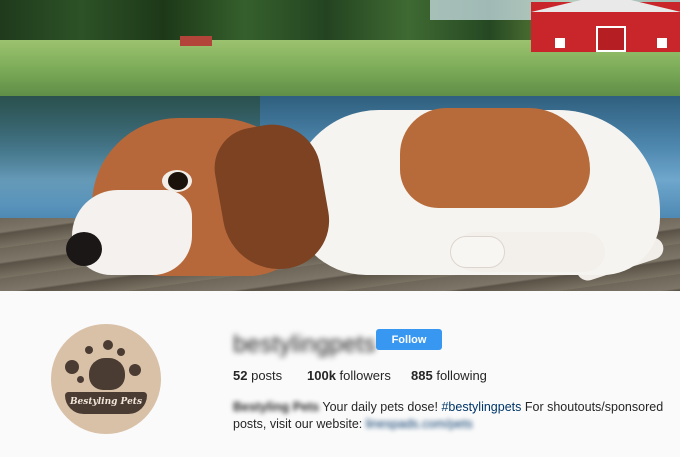 The image size is (680, 457). What do you see at coordinates (611, 39) in the screenshot?
I see `barn-door` at bounding box center [611, 39].